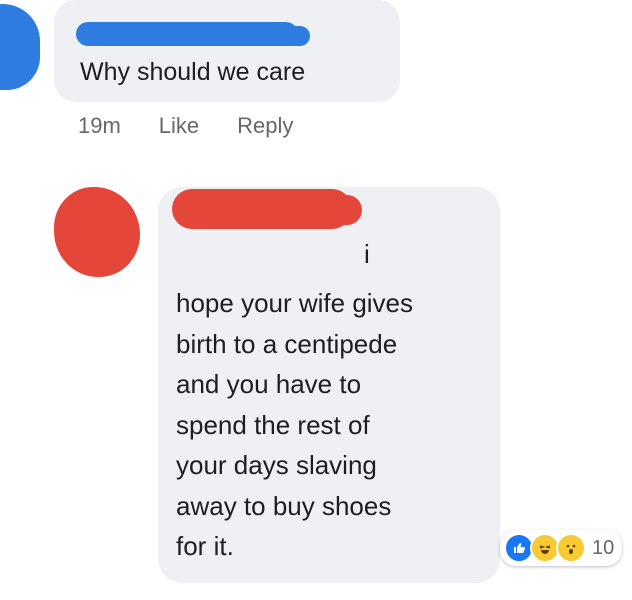 The image size is (632, 600). What do you see at coordinates (265, 126) in the screenshot?
I see `reply-link: Reply` at bounding box center [265, 126].